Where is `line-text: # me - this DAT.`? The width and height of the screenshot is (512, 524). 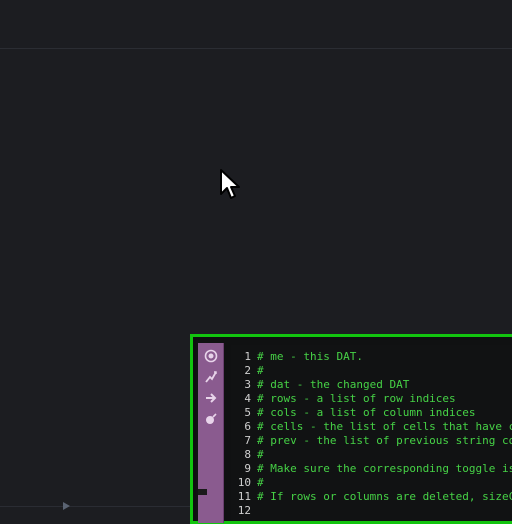 line-text: # me - this DAT. is located at coordinates (310, 356).